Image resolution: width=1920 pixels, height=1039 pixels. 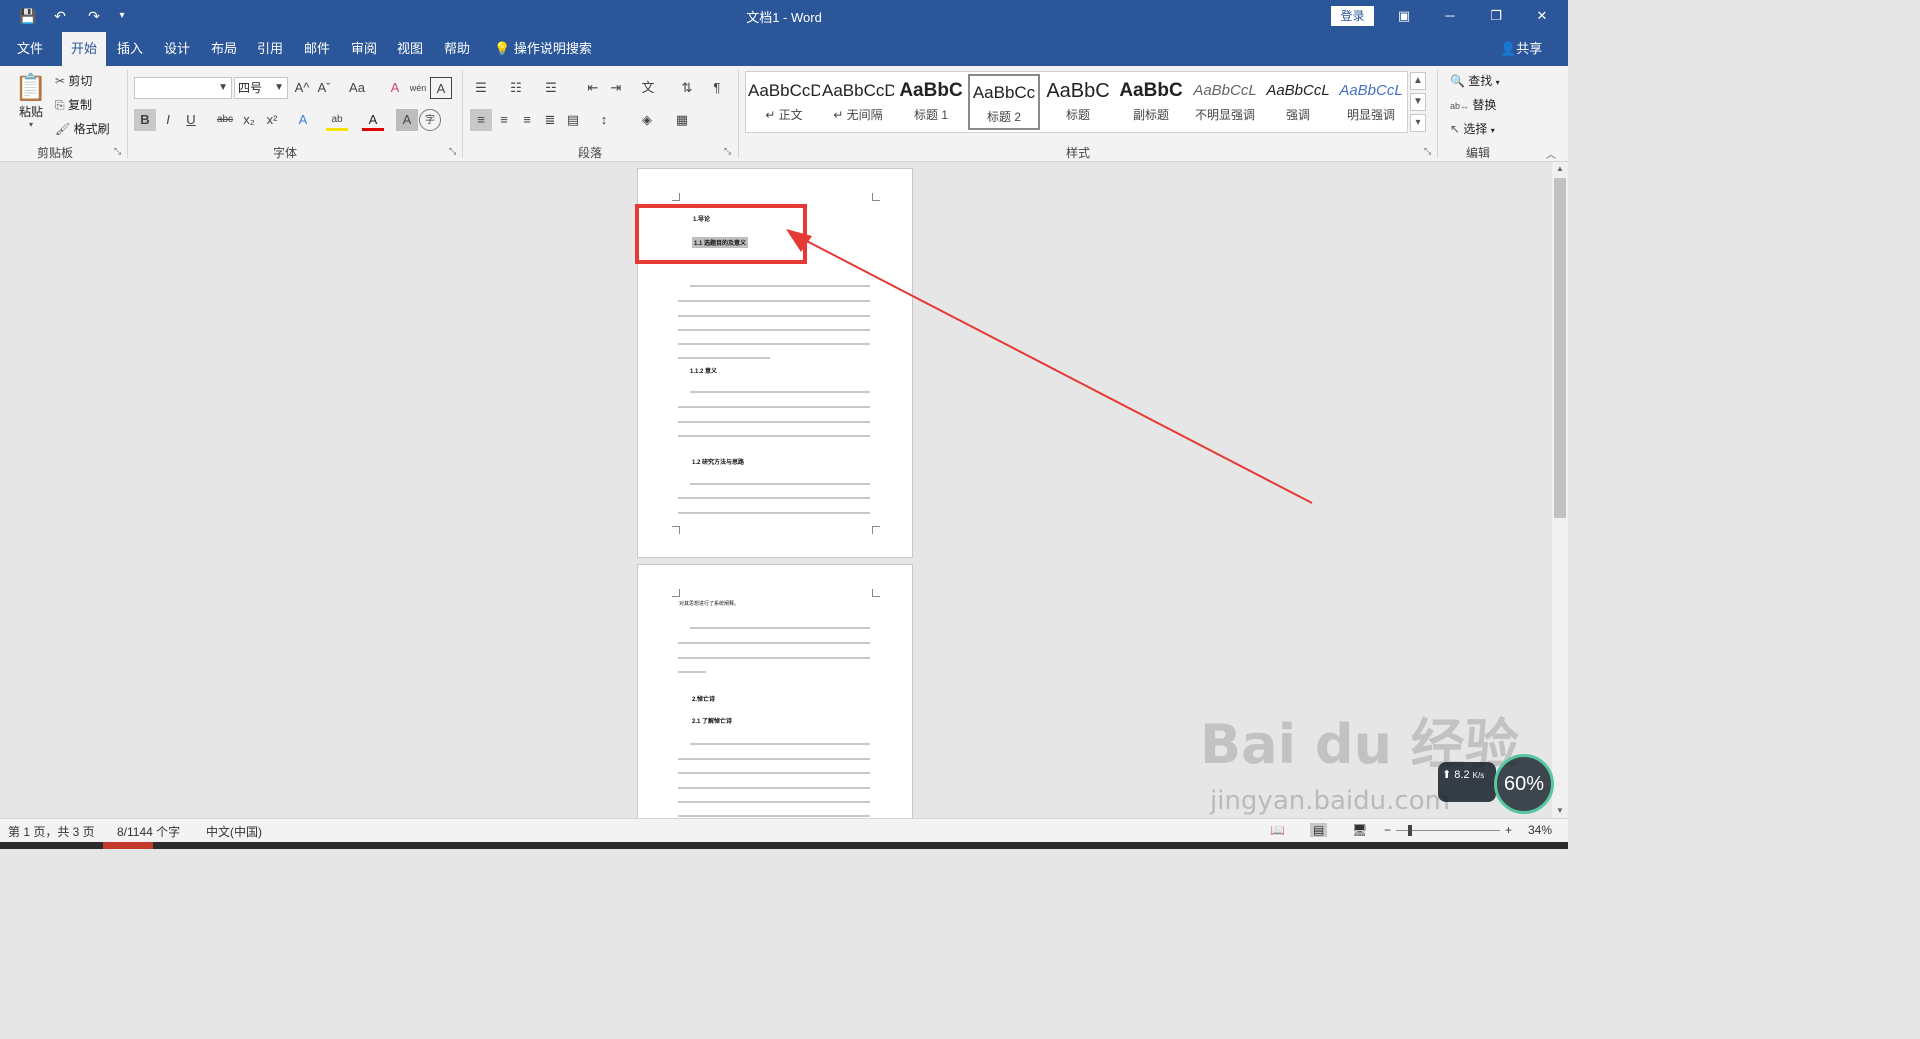 What do you see at coordinates (1004, 102) in the screenshot?
I see `style-heading-2: AaBbCc 标题 2` at bounding box center [1004, 102].